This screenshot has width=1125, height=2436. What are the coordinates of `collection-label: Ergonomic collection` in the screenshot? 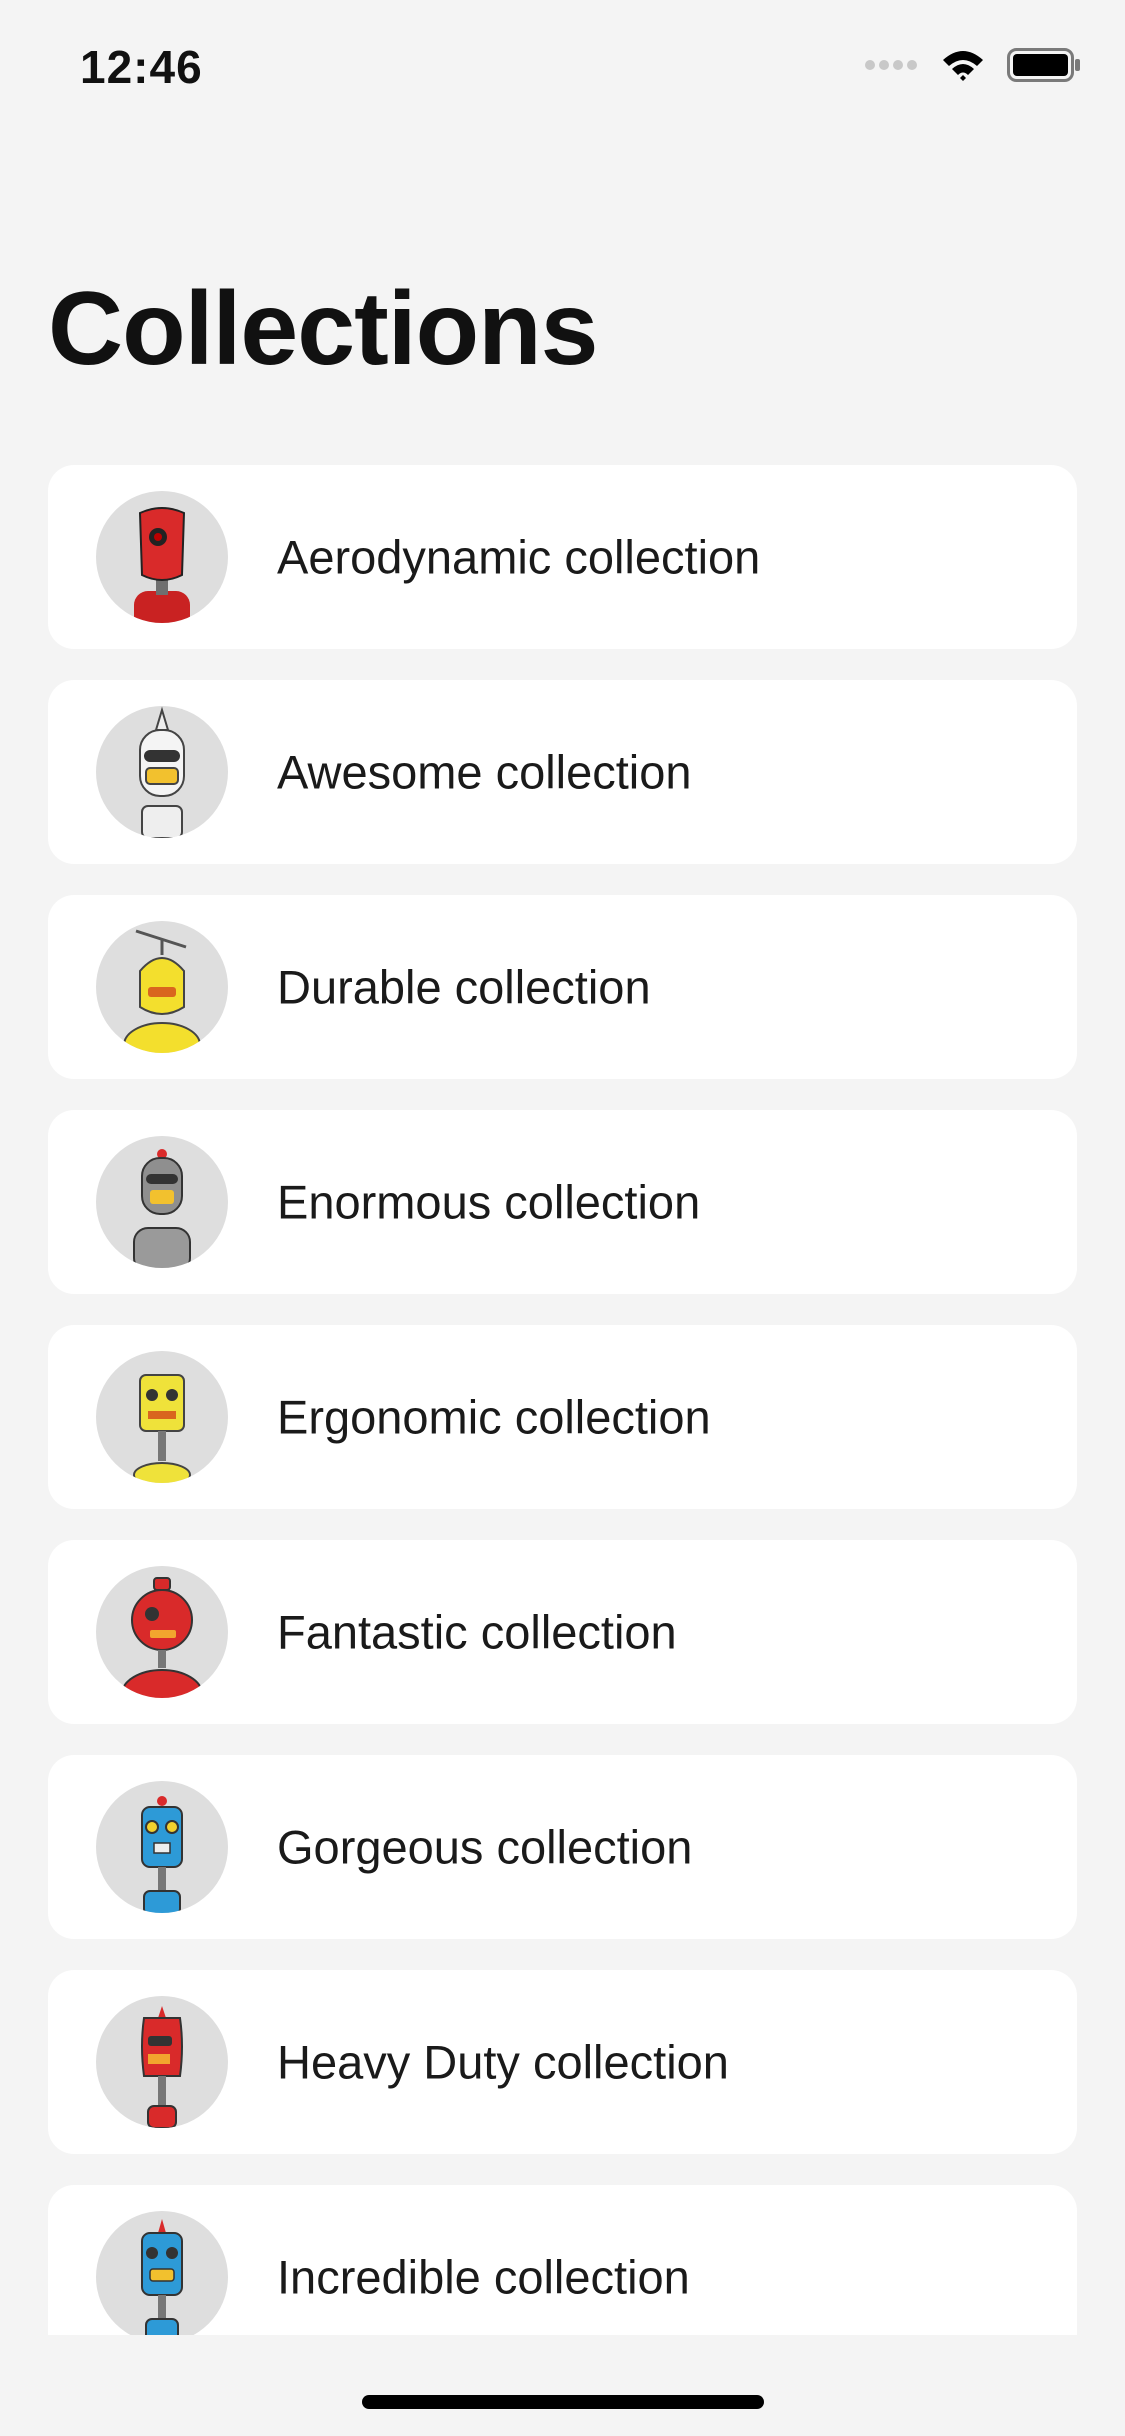 It's located at (494, 1417).